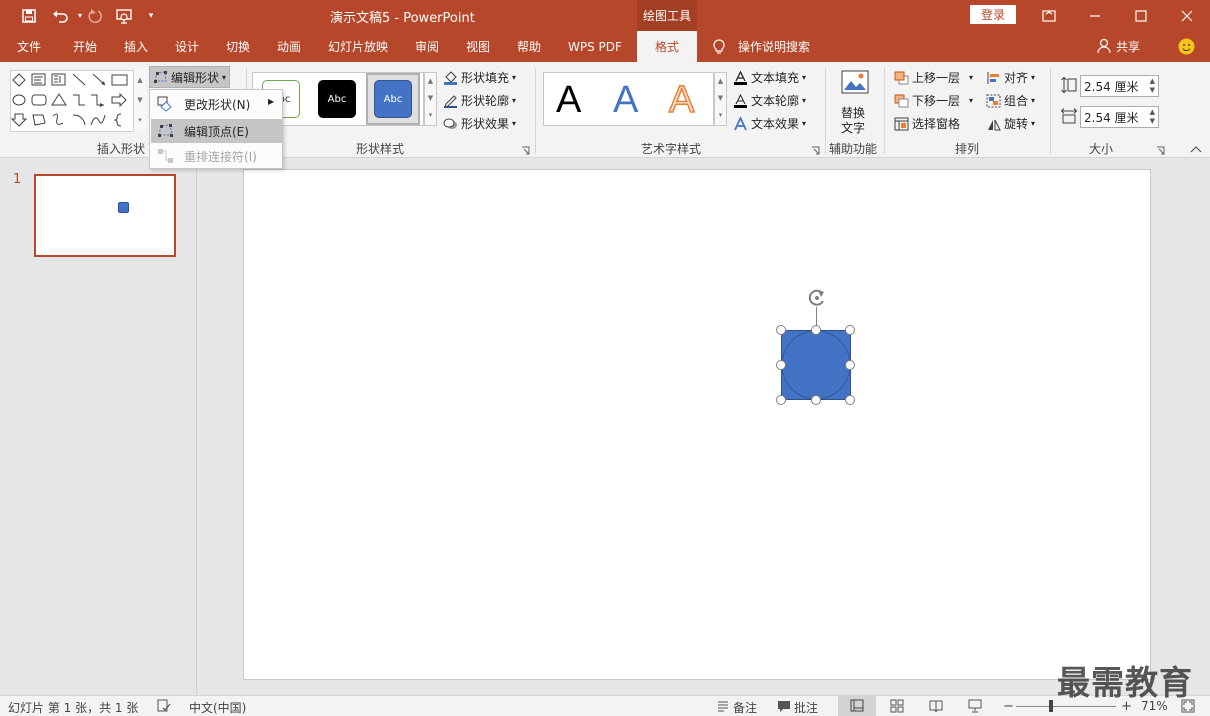 This screenshot has width=1210, height=716. What do you see at coordinates (936, 706) in the screenshot?
I see `reading-view-icon` at bounding box center [936, 706].